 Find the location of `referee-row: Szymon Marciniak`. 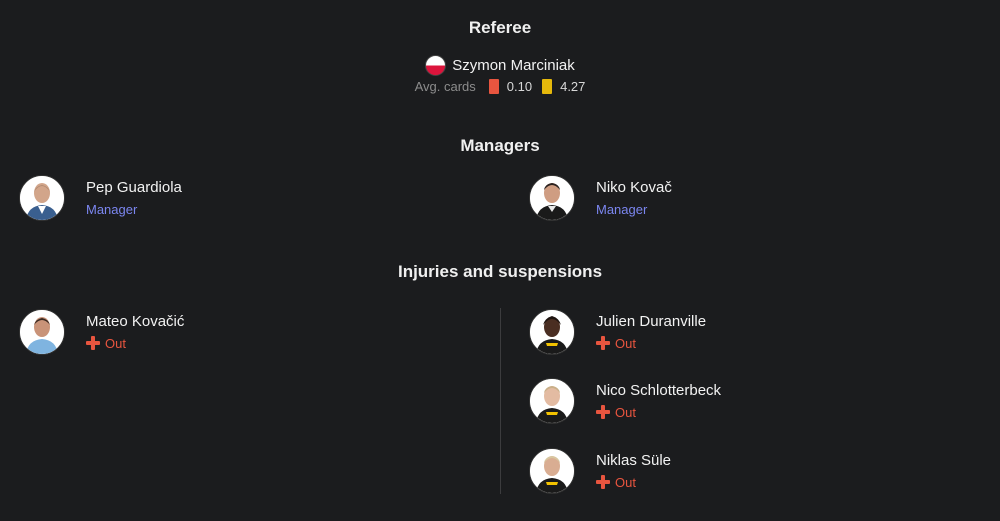

referee-row: Szymon Marciniak is located at coordinates (500, 65).